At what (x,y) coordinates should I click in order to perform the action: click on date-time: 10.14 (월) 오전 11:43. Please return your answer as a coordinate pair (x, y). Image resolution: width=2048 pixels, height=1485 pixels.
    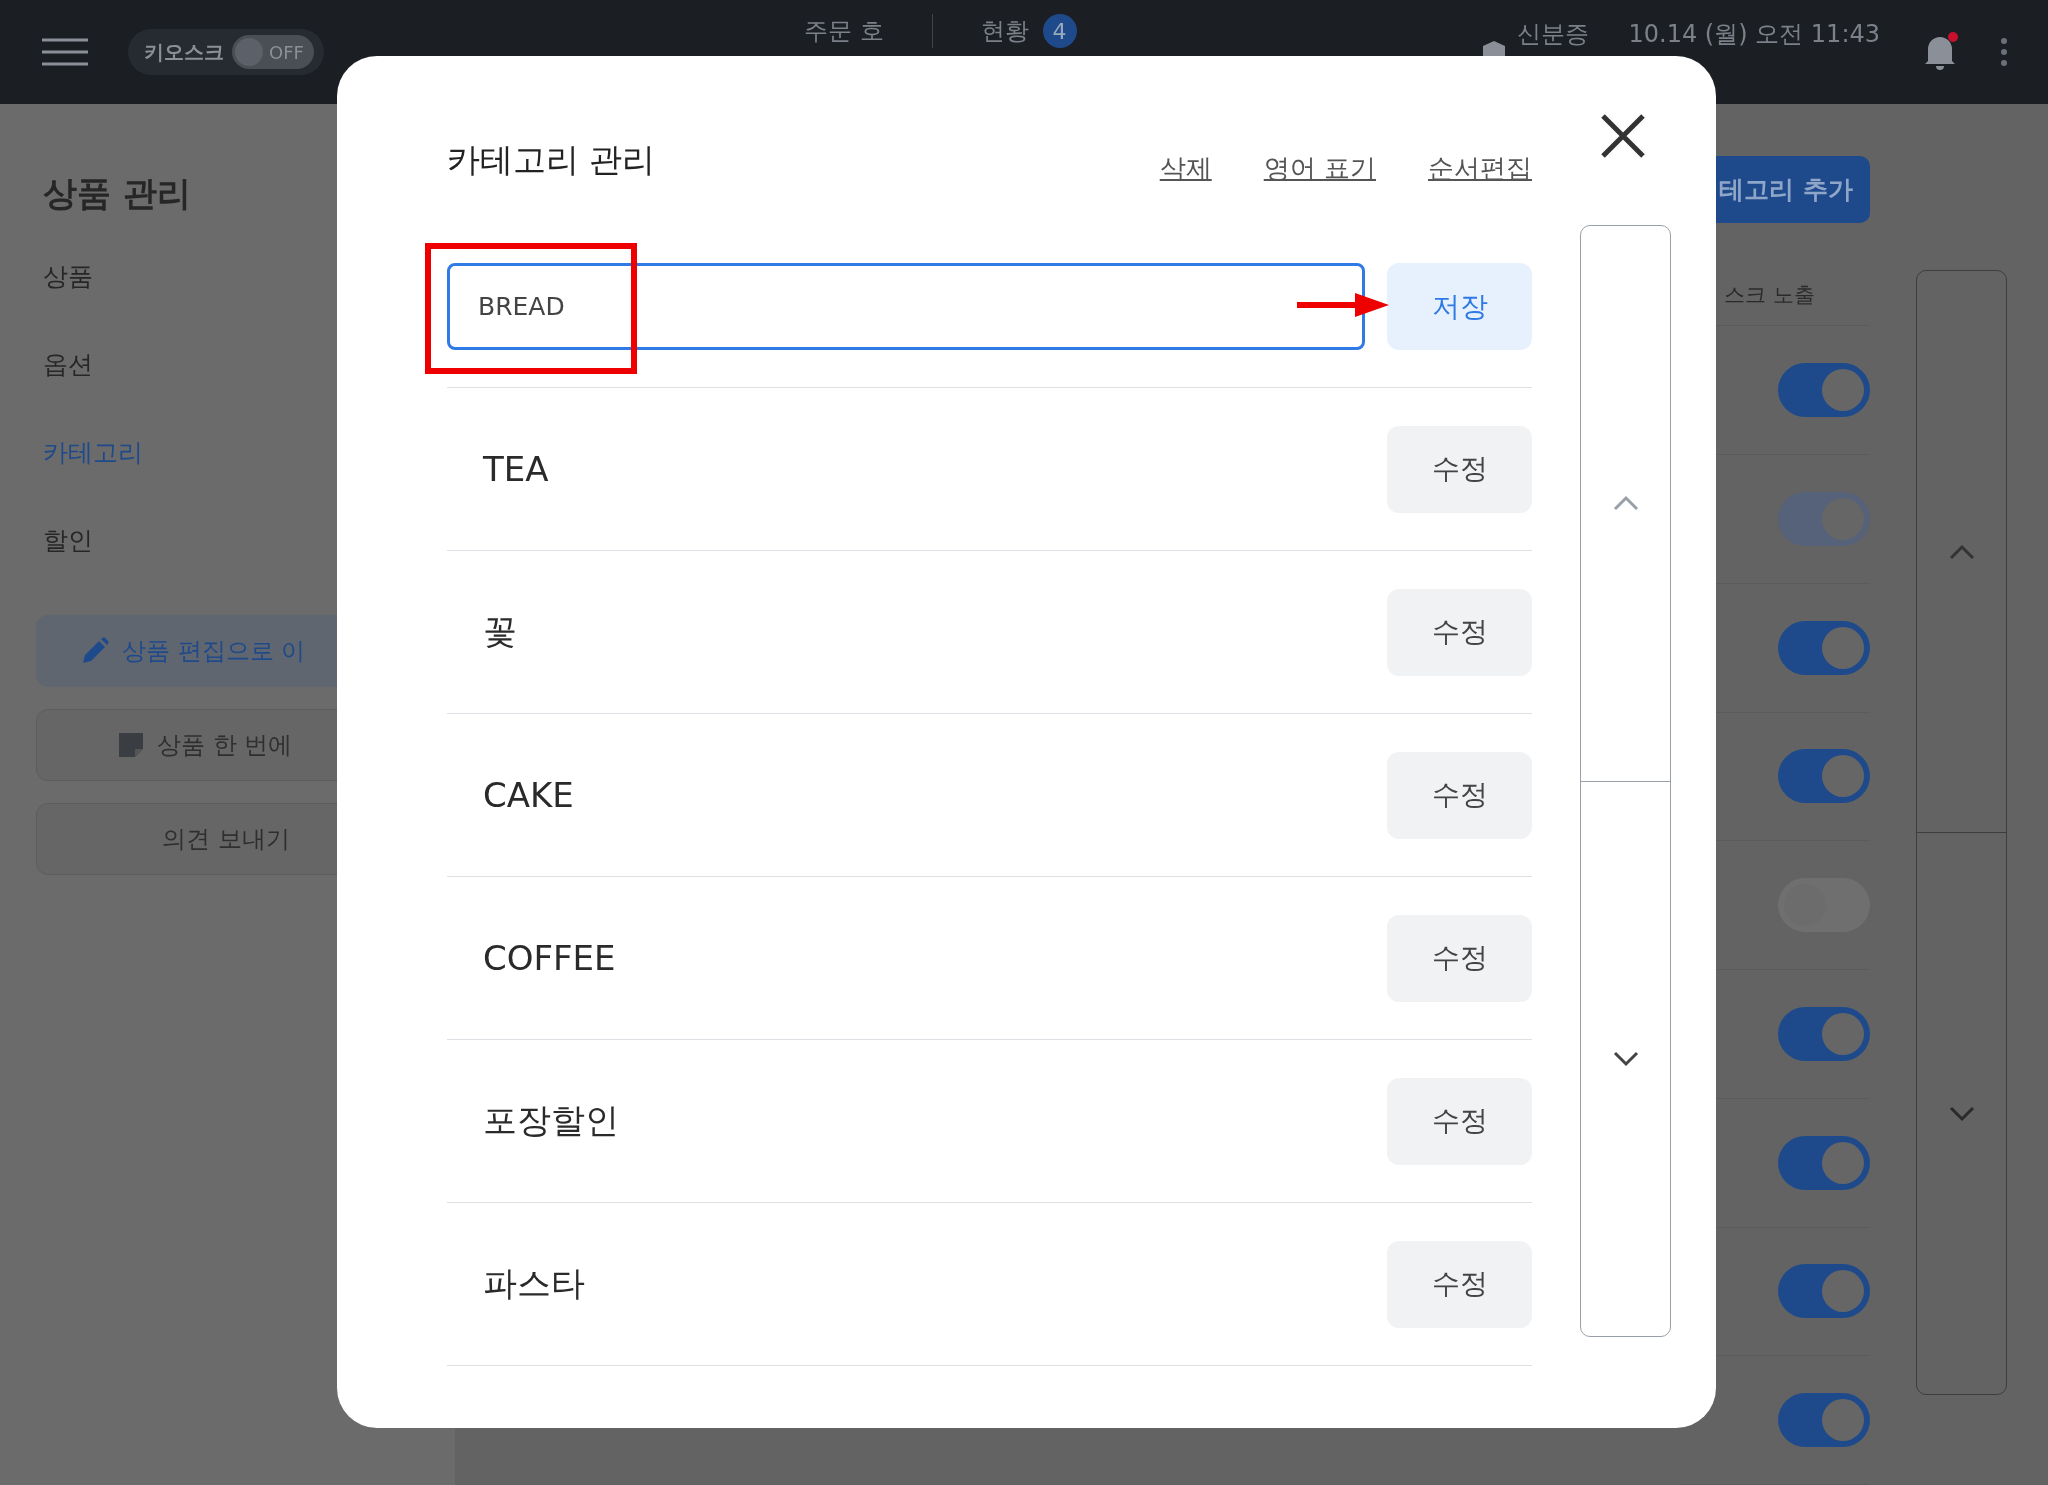
    Looking at the image, I should click on (1754, 34).